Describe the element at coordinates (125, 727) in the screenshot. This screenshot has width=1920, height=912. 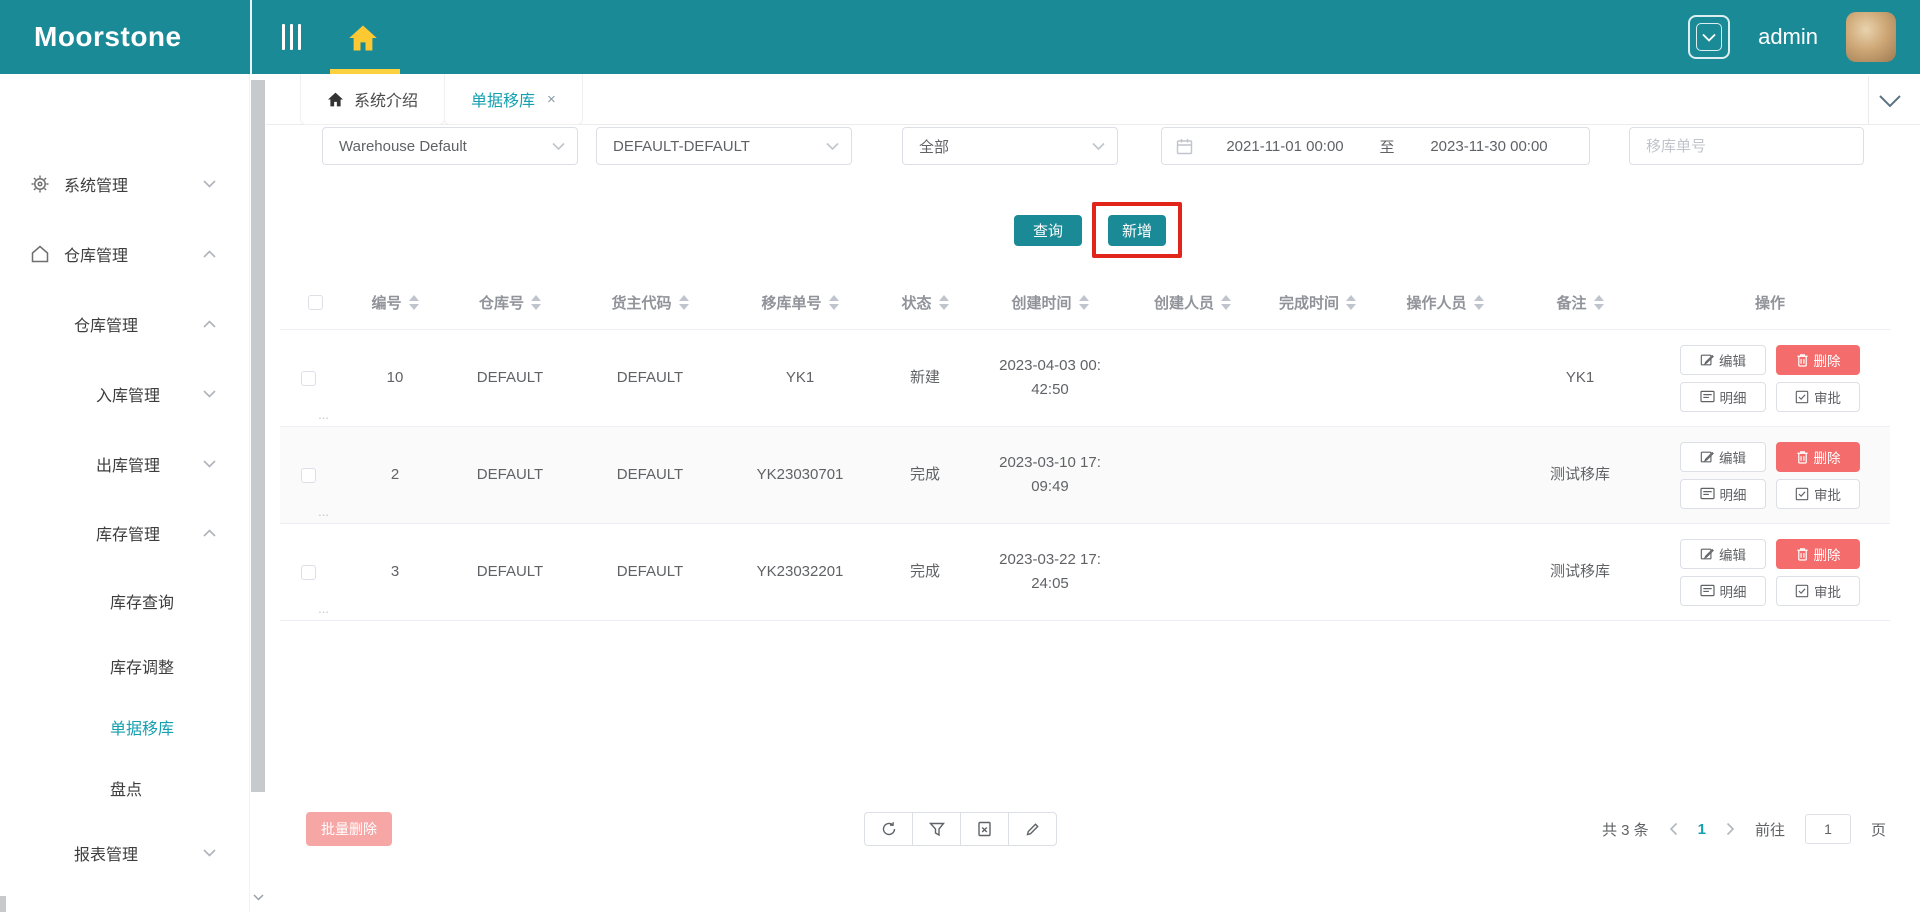
I see `sidebar-item-doc-transfer: 单据移库` at that location.